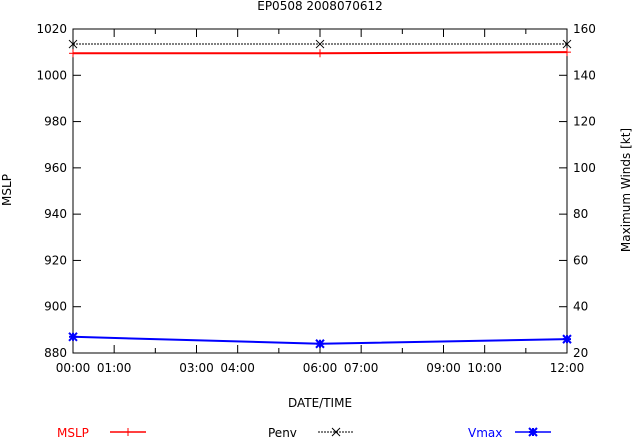 Image resolution: width=635 pixels, height=437 pixels. What do you see at coordinates (580, 353) in the screenshot?
I see `y2-tick-label: 20` at bounding box center [580, 353].